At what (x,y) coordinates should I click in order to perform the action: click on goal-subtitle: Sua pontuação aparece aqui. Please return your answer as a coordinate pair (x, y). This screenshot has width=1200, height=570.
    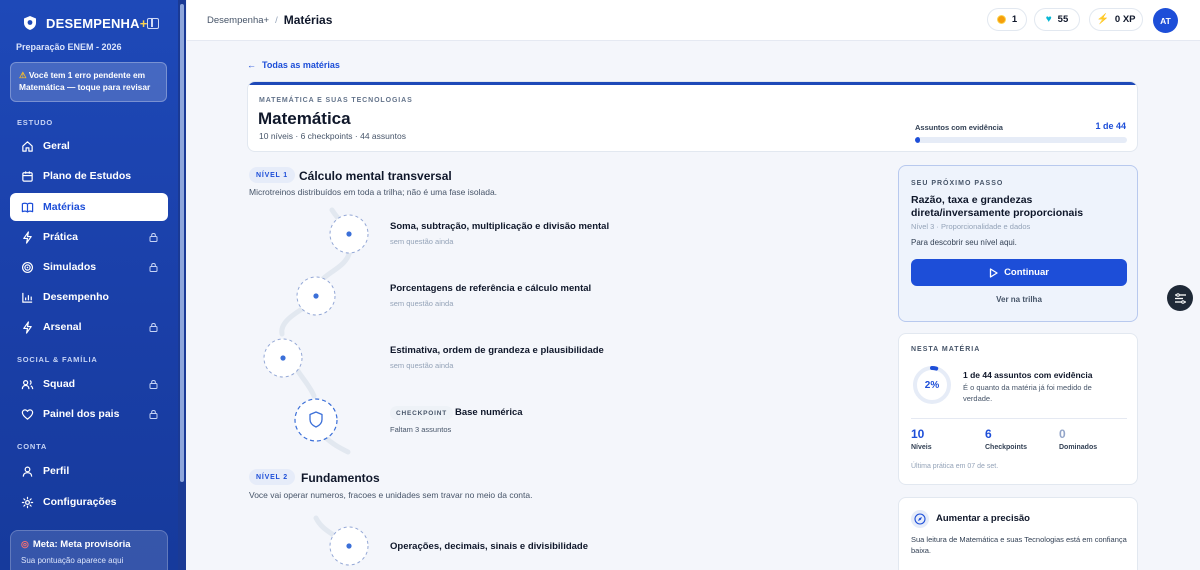
    Looking at the image, I should click on (72, 560).